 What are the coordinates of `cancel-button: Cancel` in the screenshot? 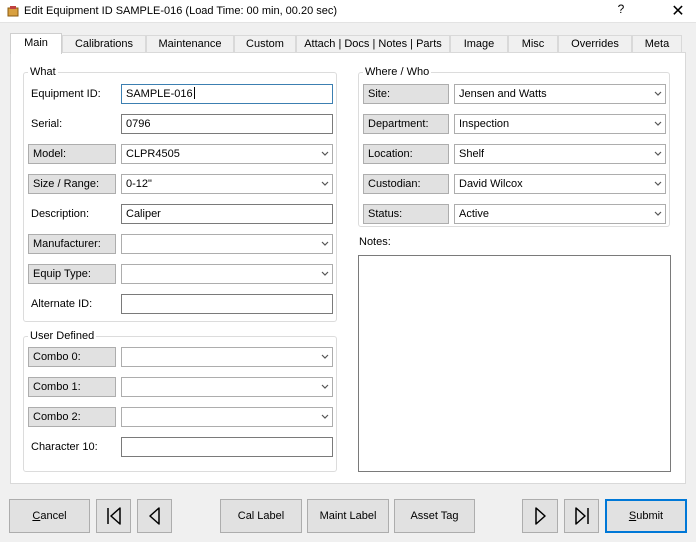 It's located at (49, 516).